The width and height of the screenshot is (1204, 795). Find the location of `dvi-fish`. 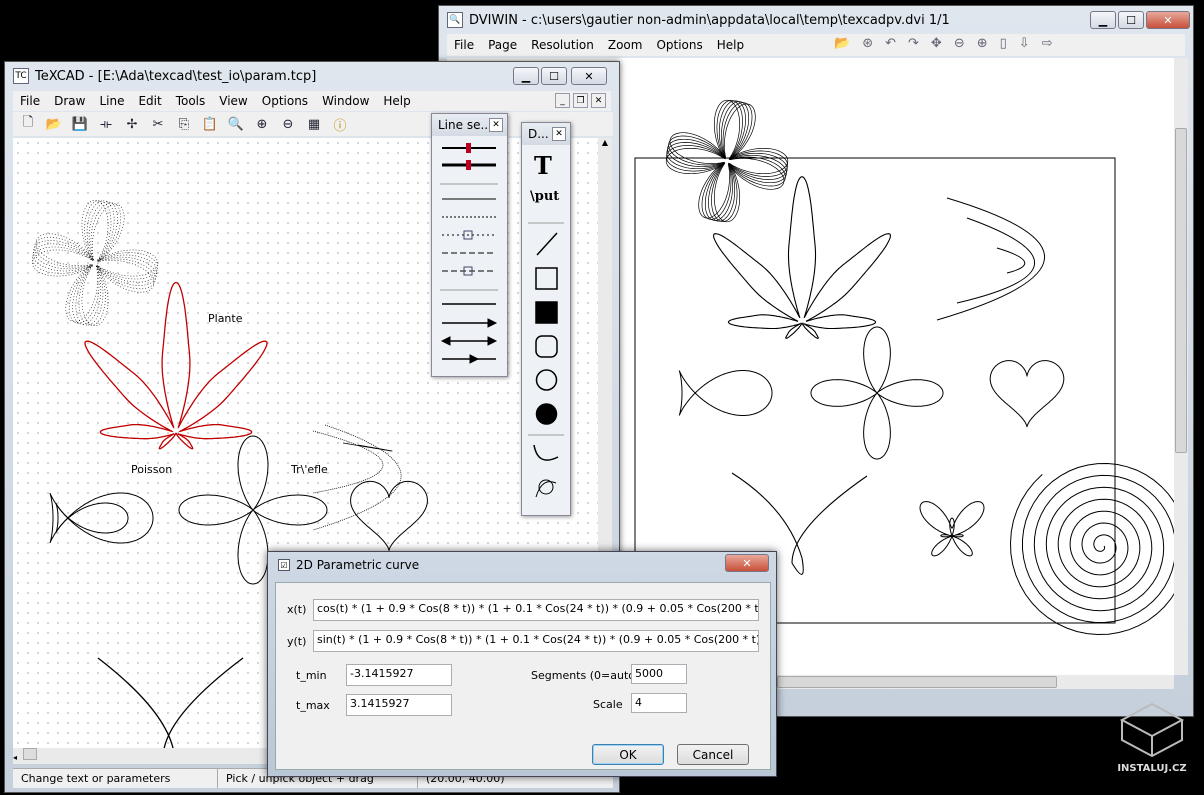

dvi-fish is located at coordinates (725, 393).